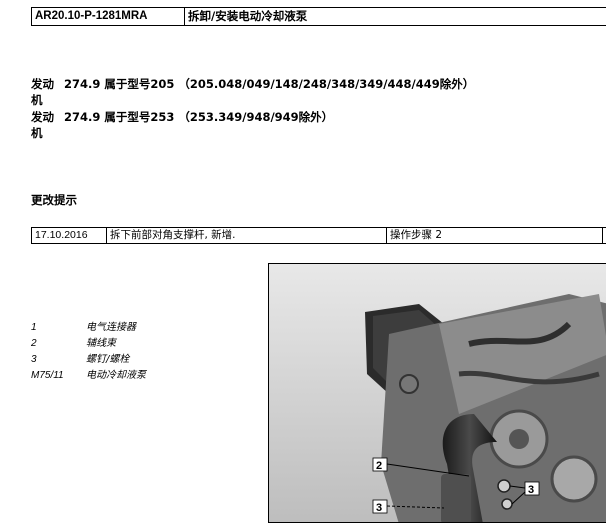  What do you see at coordinates (248, 16) in the screenshot?
I see `document-title: 拆卸/安装电动冷却液泵` at bounding box center [248, 16].